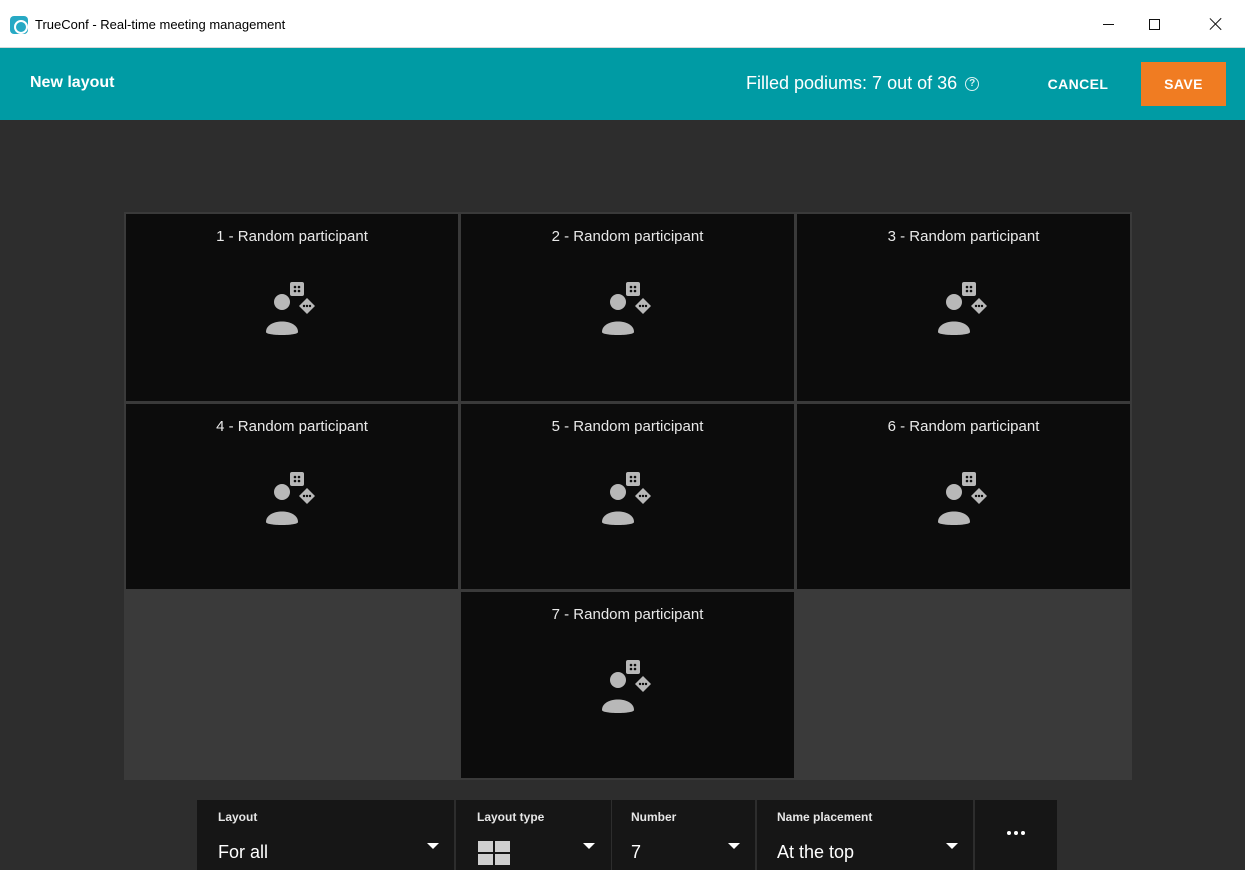  What do you see at coordinates (963, 236) in the screenshot?
I see `podium-label: 3 - Random participant` at bounding box center [963, 236].